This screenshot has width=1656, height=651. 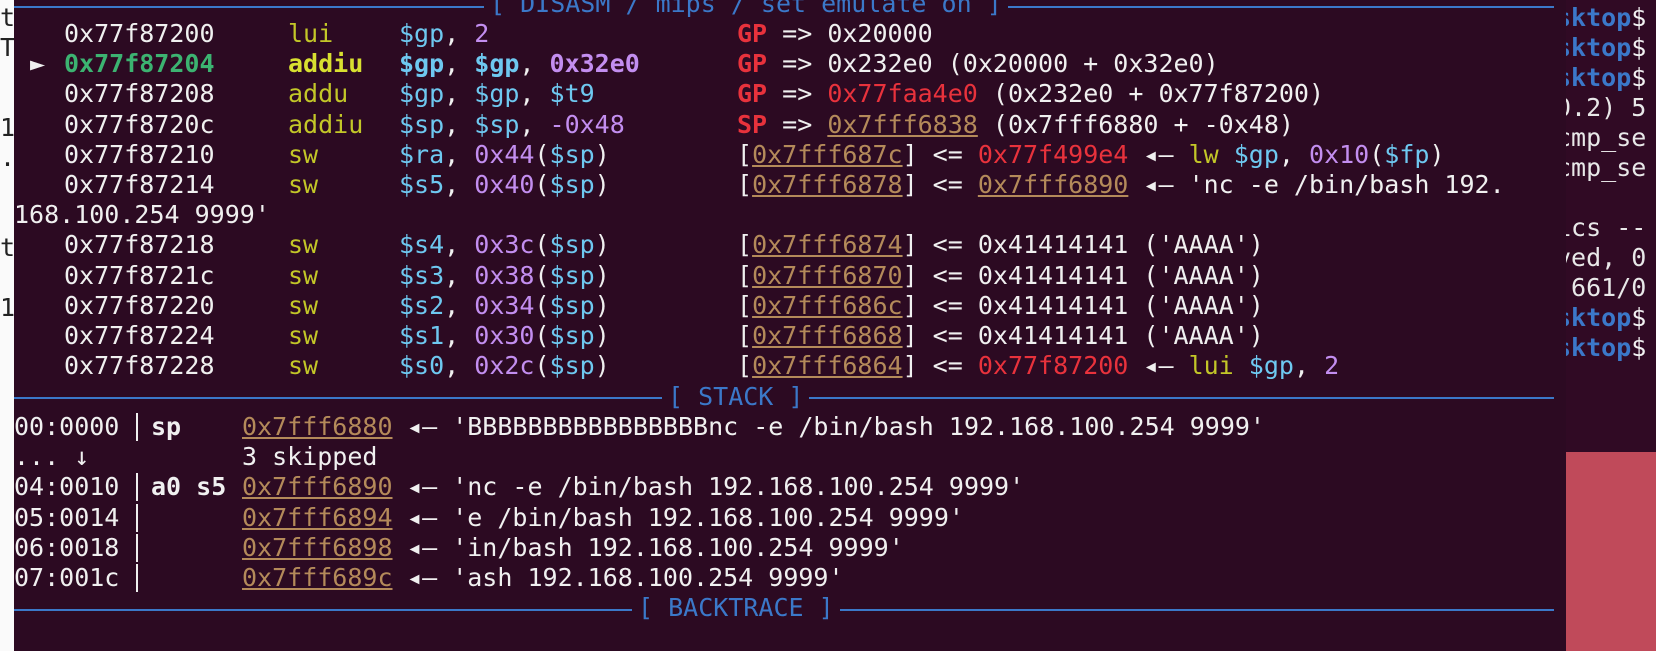 I want to click on annotation-token: 0x7fff6838, so click(x=902, y=124).